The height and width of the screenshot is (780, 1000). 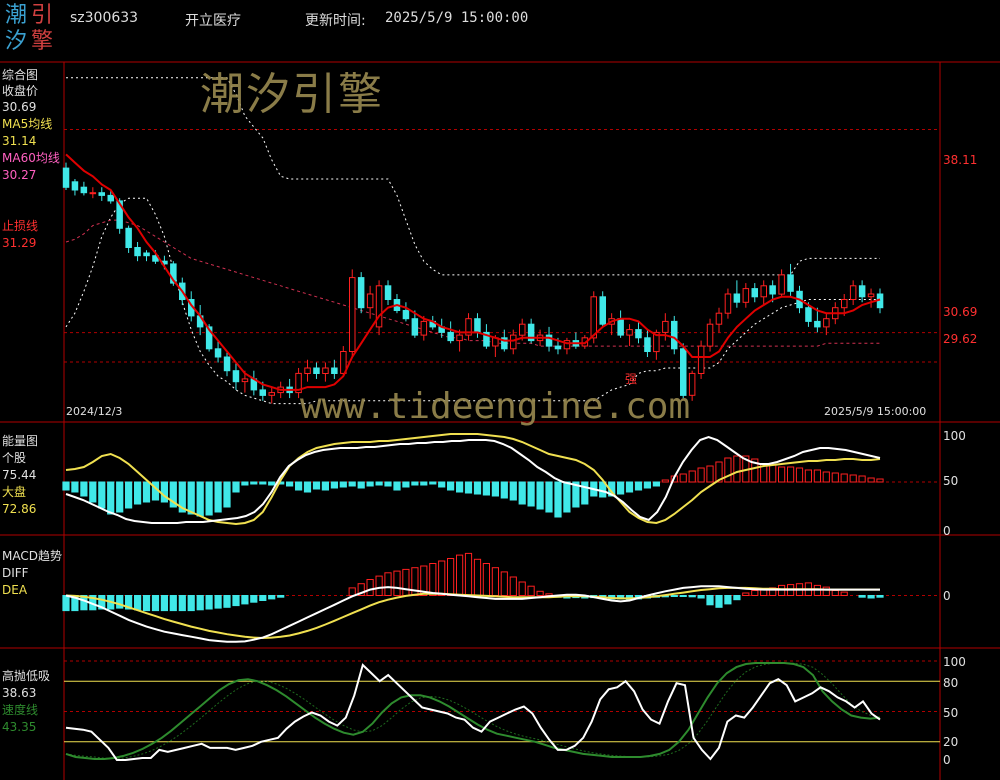 What do you see at coordinates (960, 339) in the screenshot?
I see `price-tick: 29.62` at bounding box center [960, 339].